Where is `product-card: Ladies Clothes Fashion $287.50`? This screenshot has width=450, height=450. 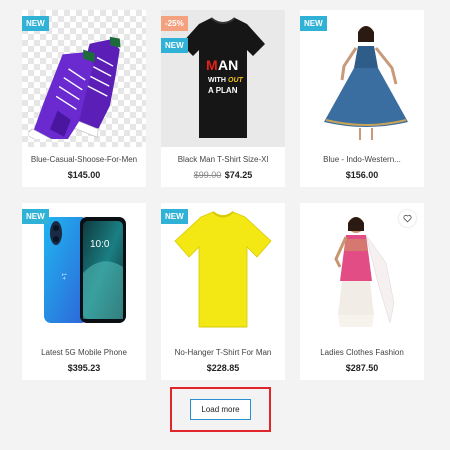 product-card: Ladies Clothes Fashion $287.50 is located at coordinates (362, 291).